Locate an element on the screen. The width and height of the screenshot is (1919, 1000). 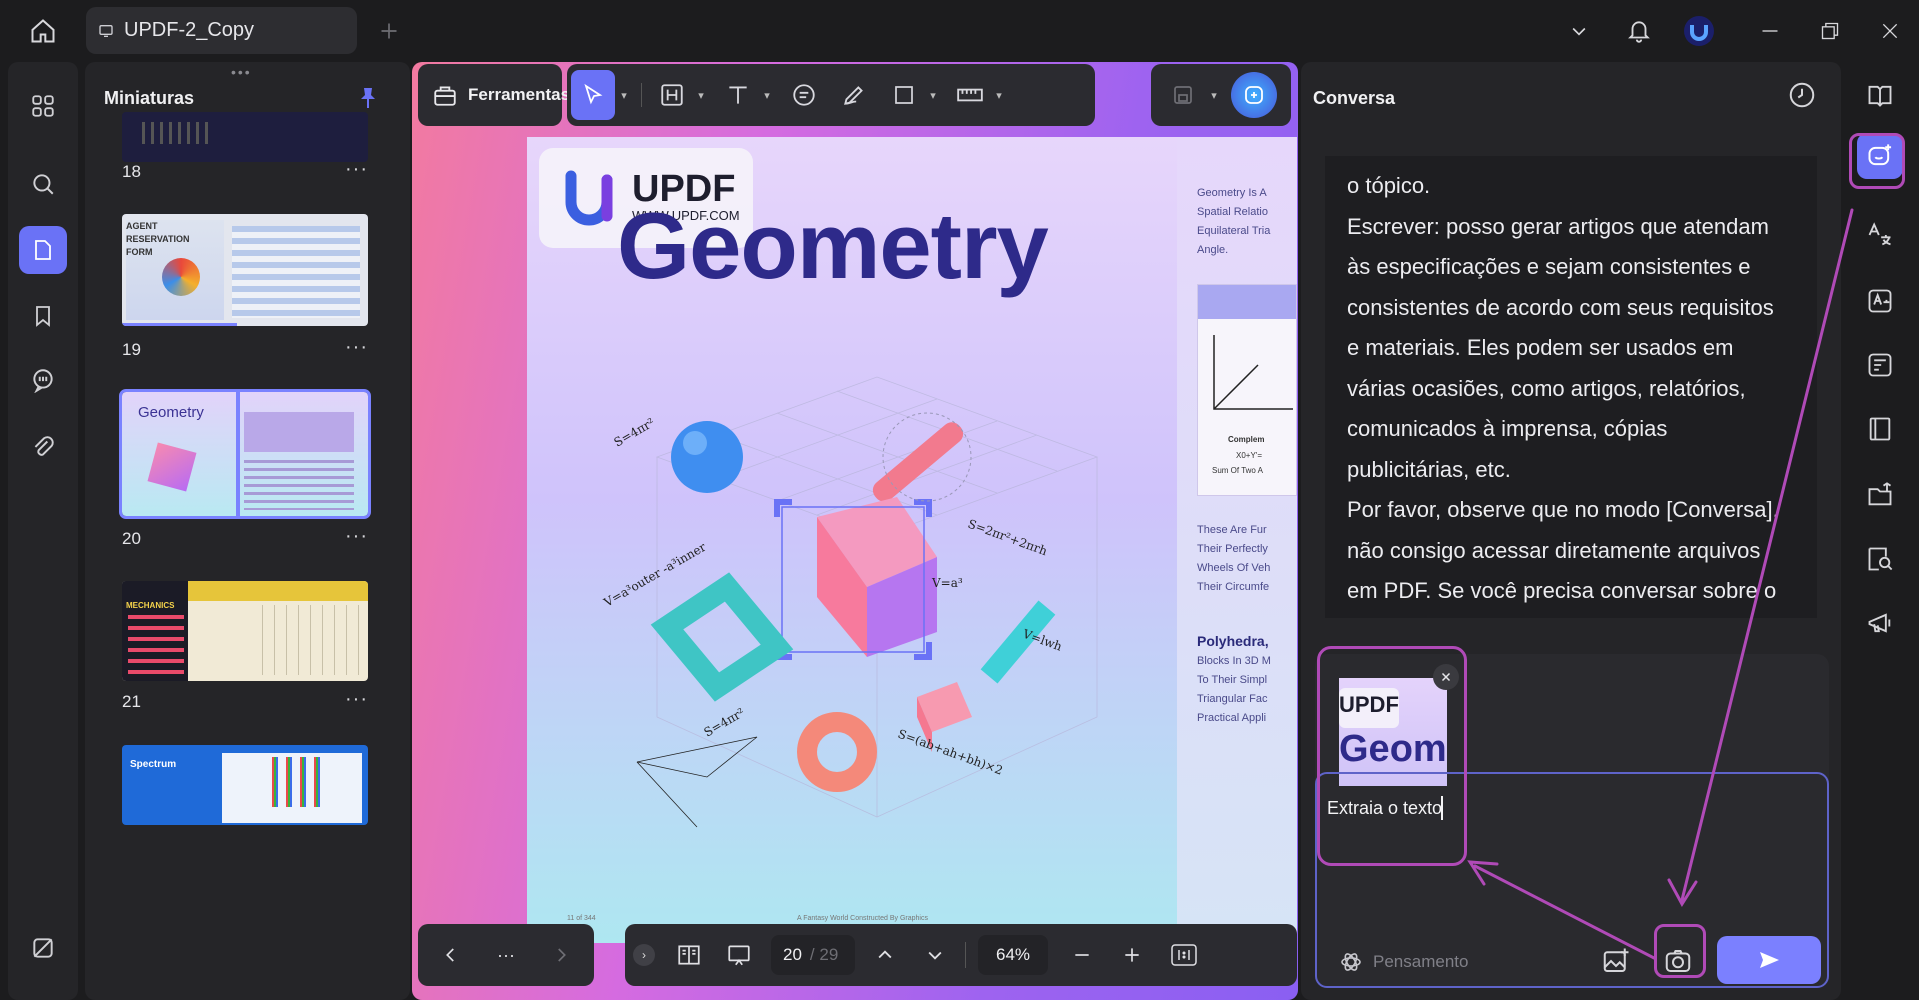
page-number-input: 20 / 29 is located at coordinates (813, 955).